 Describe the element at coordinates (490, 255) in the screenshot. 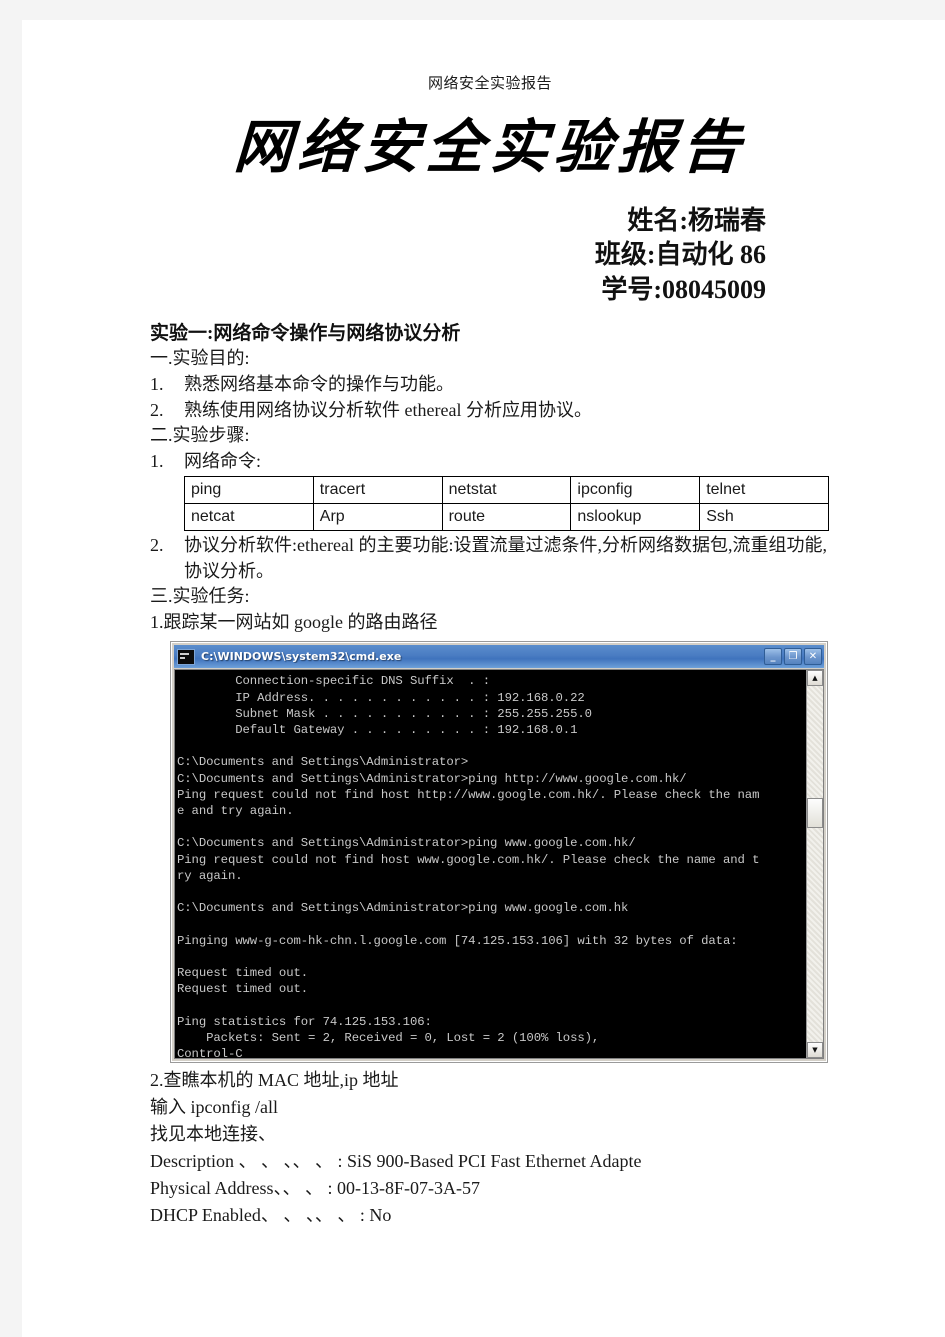

I see `student-meta: 姓名:杨瑞春 班级:自动化 86 学号:08045009` at that location.